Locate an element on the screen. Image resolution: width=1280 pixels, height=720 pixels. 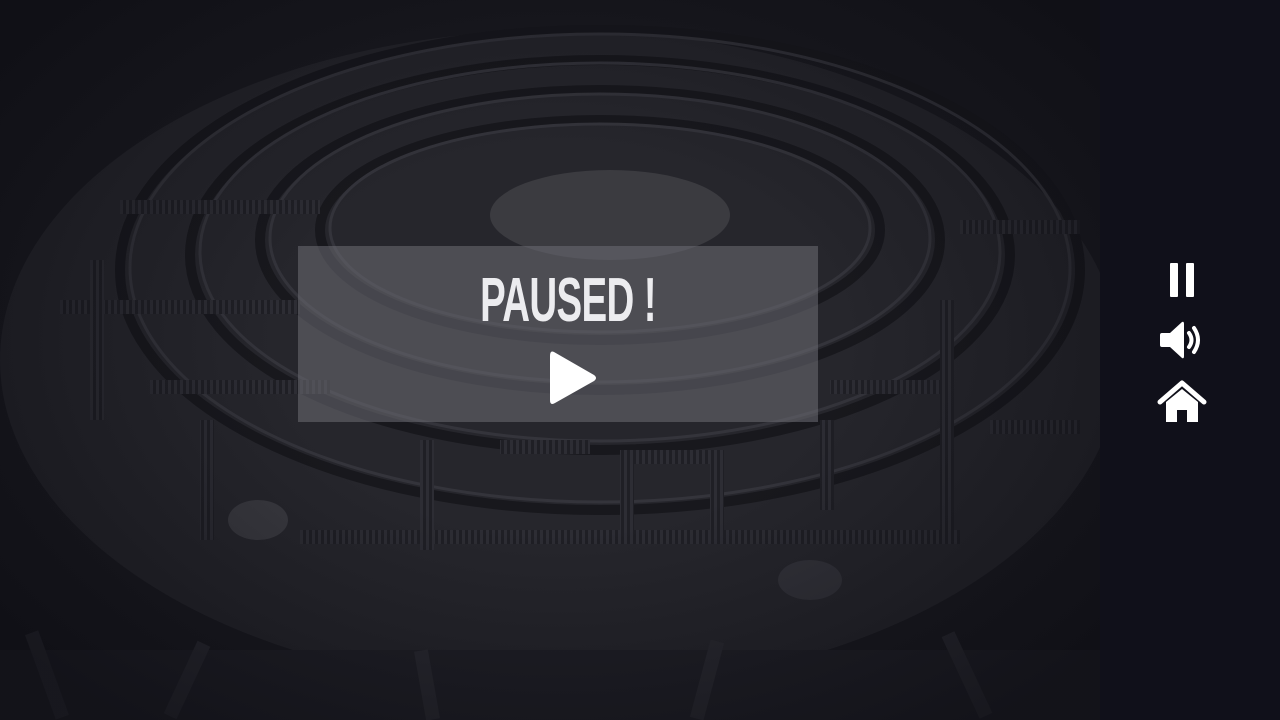
resume-button is located at coordinates (573, 378).